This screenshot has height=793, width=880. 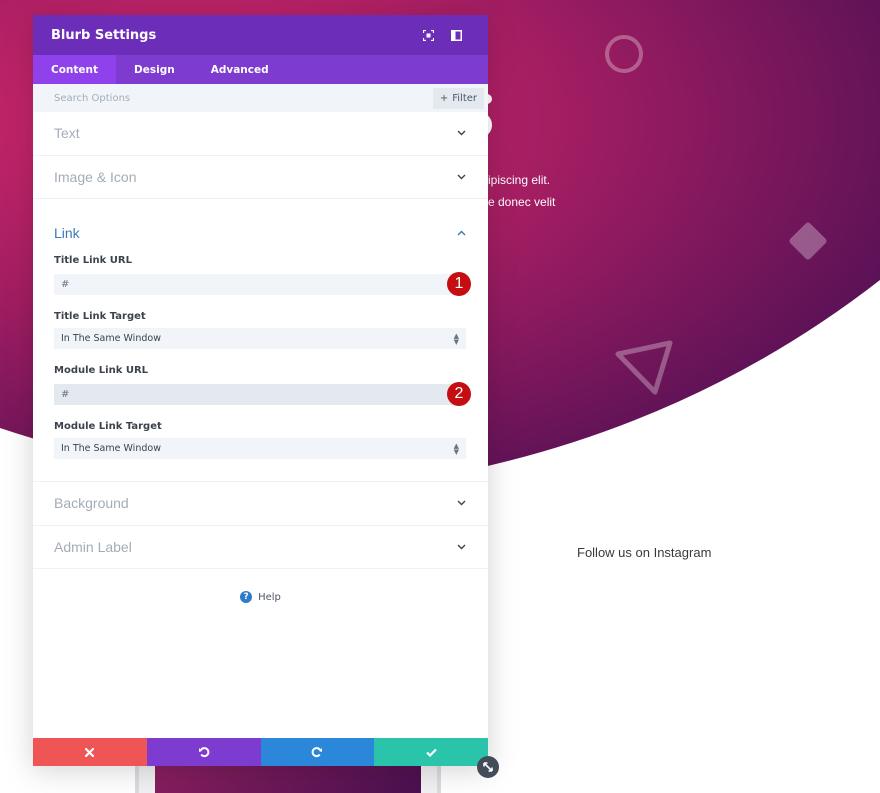 I want to click on section-title: Text, so click(x=67, y=133).